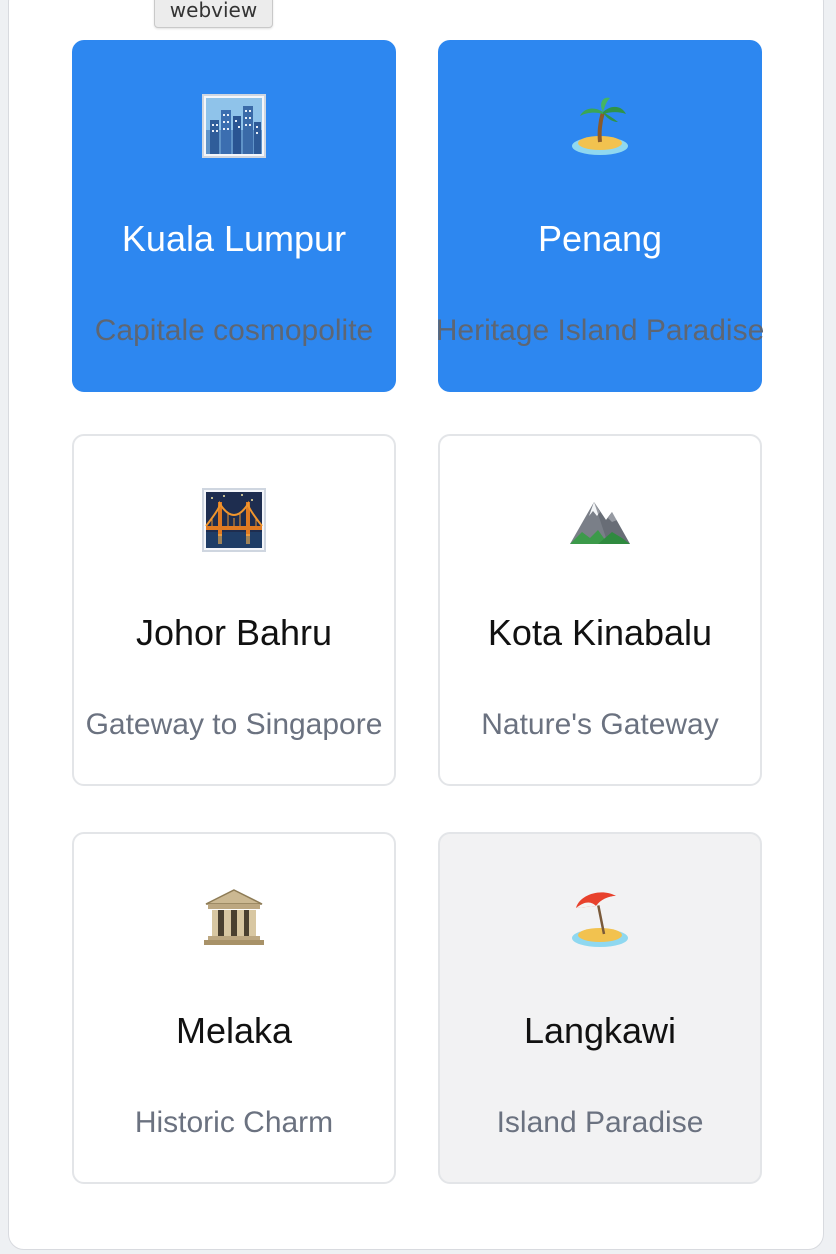 The height and width of the screenshot is (1254, 836). I want to click on city-tagline: Heritage Island Paradise, so click(600, 330).